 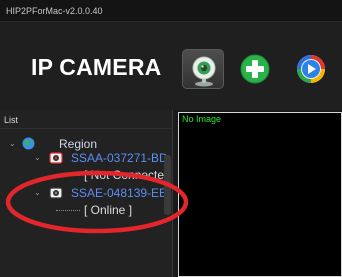 I want to click on plus-circle-icon, so click(x=255, y=69).